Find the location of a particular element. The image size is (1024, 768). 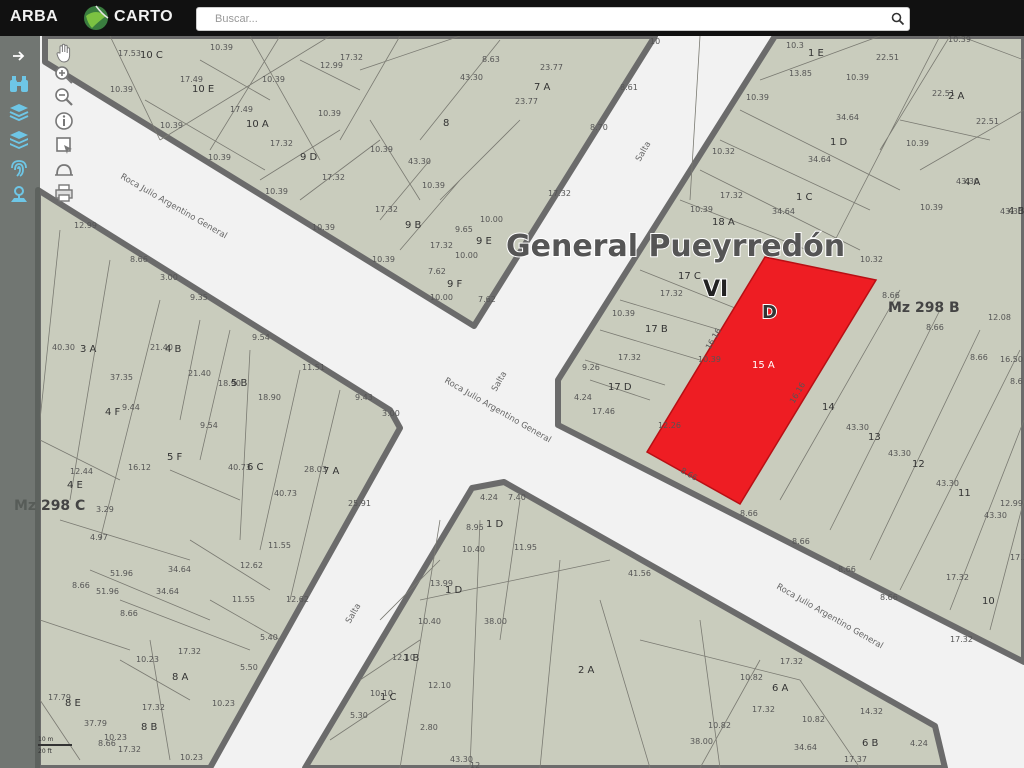

svg-text: 40.30 is located at coordinates (63, 347).